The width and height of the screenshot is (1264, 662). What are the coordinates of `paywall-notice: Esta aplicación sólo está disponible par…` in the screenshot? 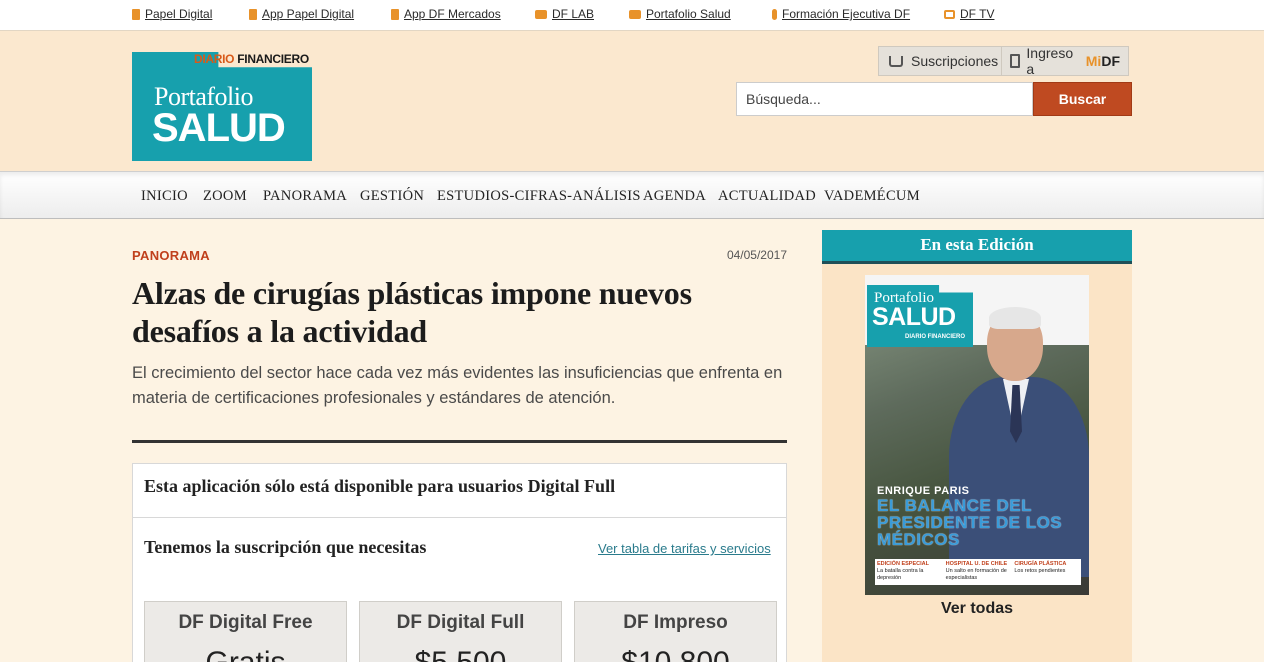 It's located at (380, 486).